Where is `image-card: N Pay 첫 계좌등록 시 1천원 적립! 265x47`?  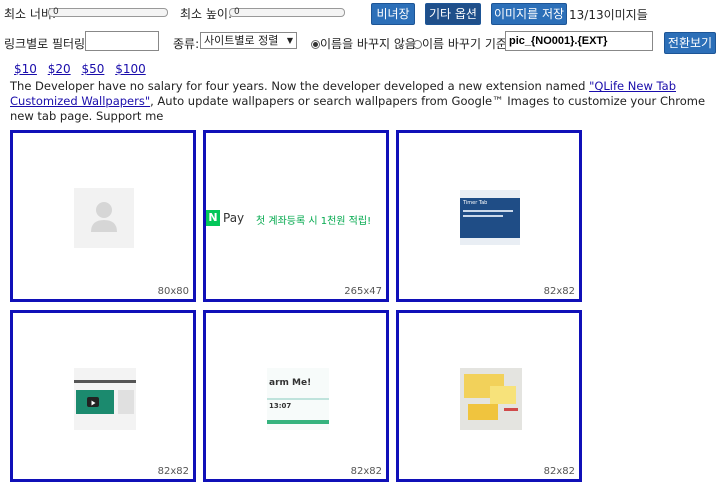
image-card: N Pay 첫 계좌등록 시 1천원 적립! 265x47 is located at coordinates (296, 216).